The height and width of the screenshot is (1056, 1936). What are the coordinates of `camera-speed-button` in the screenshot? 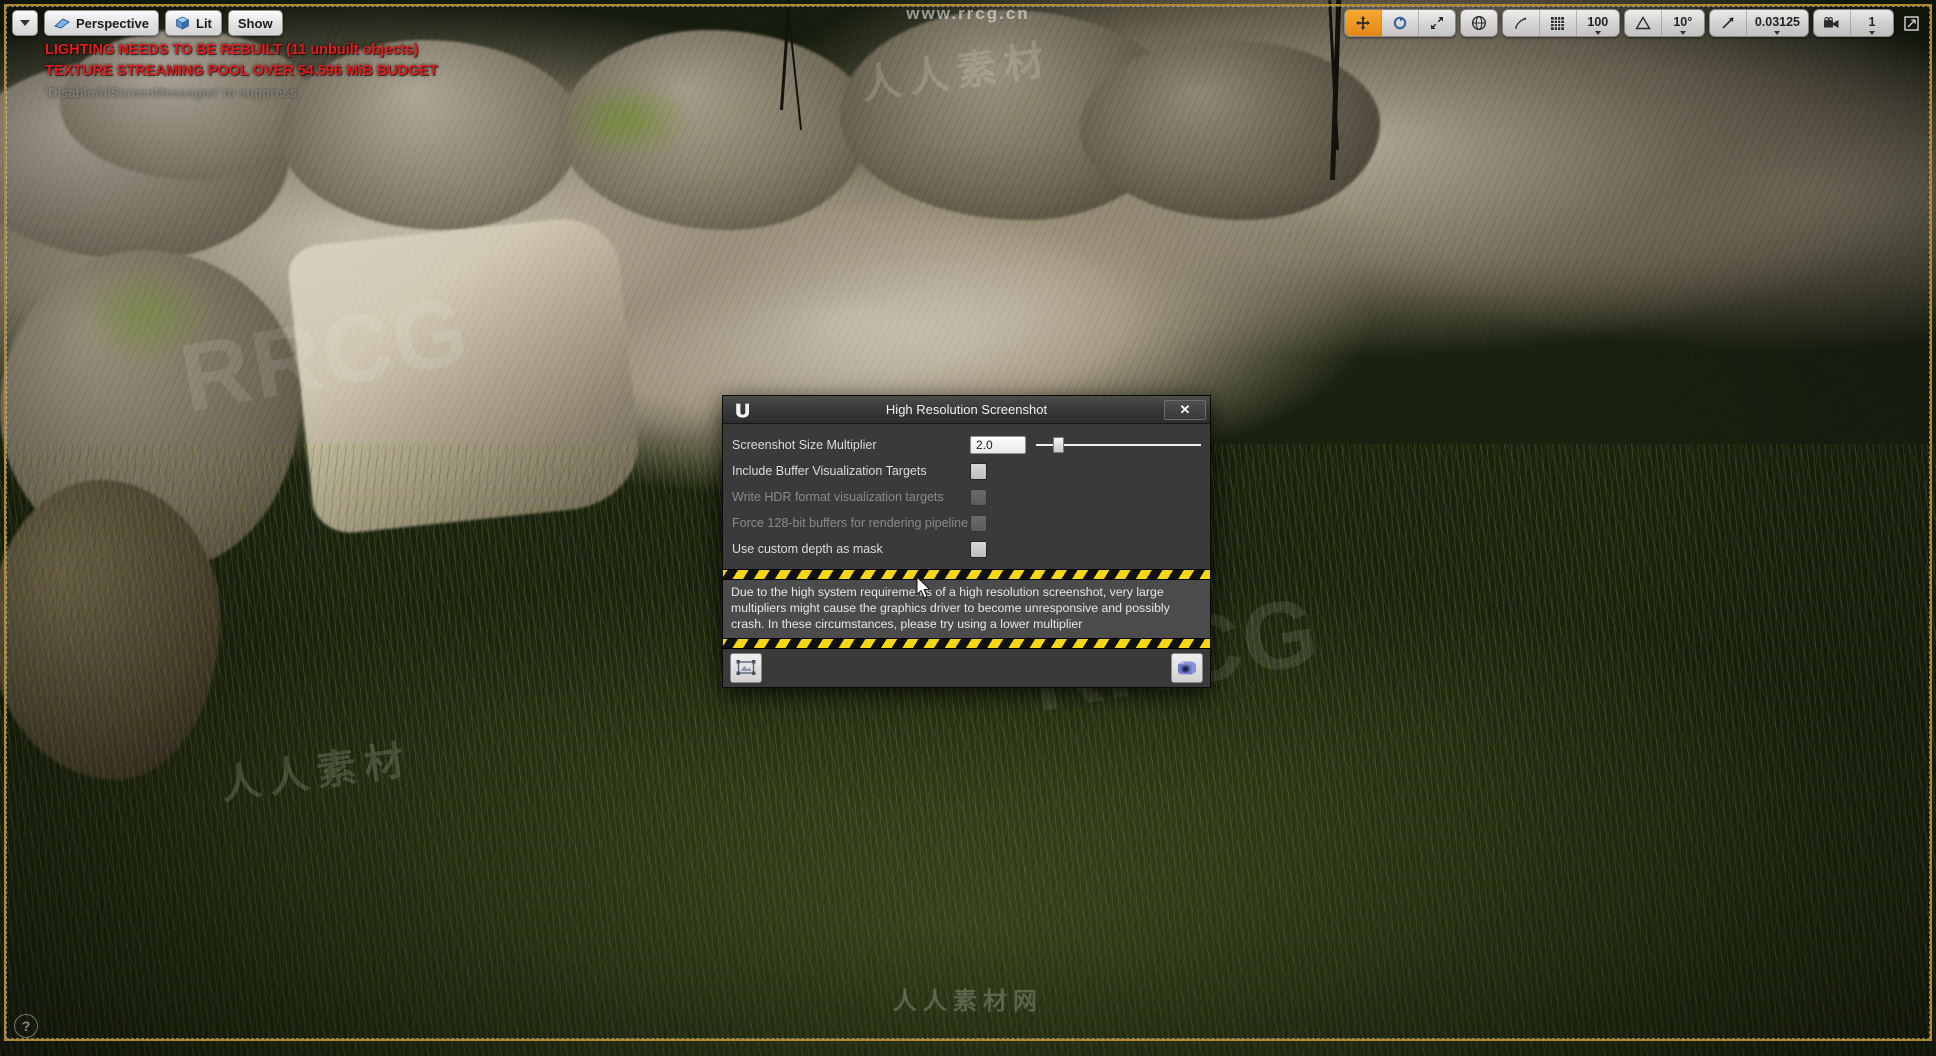 It's located at (1832, 23).